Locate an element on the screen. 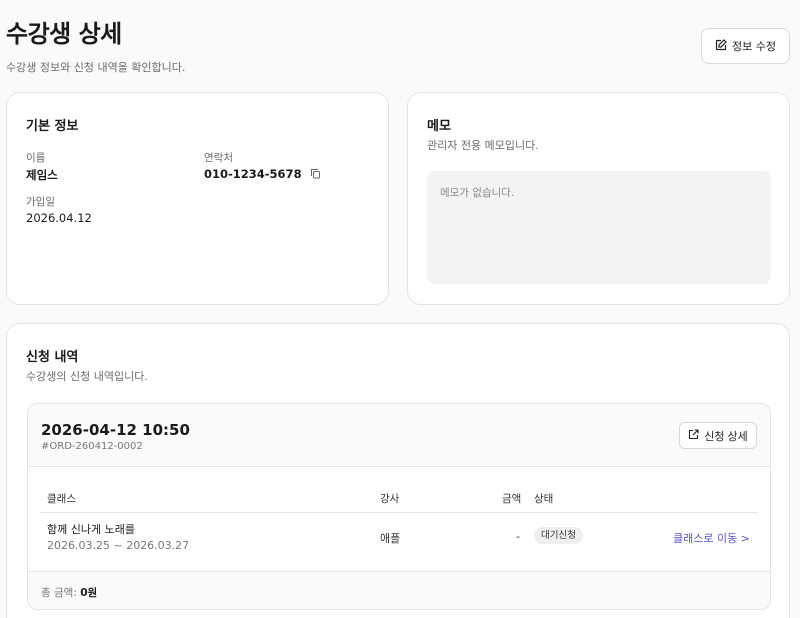 The width and height of the screenshot is (800, 618). order-number: #ORD-260412-0002 is located at coordinates (92, 446).